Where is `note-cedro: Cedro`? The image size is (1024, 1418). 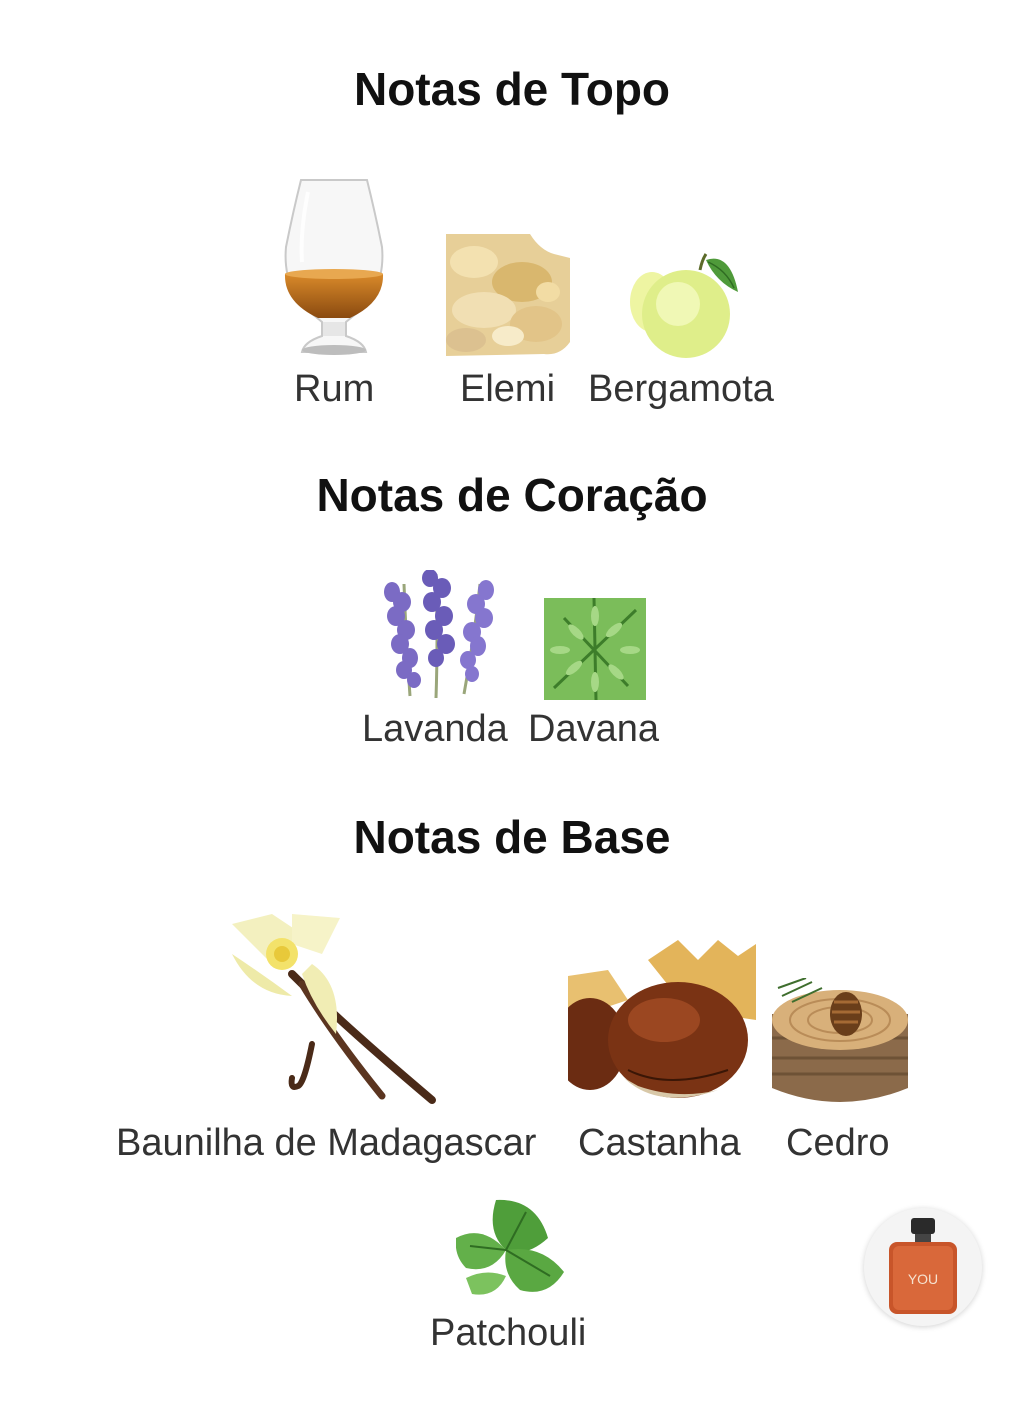 note-cedro: Cedro is located at coordinates (842, 1076).